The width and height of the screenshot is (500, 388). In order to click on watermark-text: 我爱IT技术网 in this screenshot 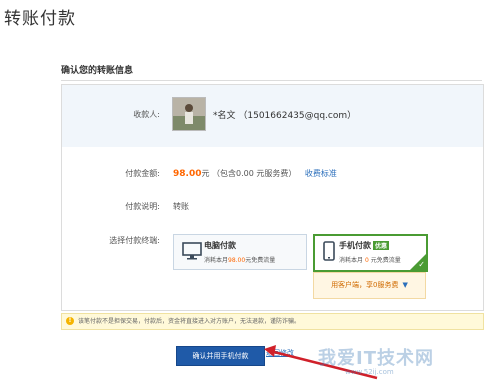, I will do `click(376, 358)`.